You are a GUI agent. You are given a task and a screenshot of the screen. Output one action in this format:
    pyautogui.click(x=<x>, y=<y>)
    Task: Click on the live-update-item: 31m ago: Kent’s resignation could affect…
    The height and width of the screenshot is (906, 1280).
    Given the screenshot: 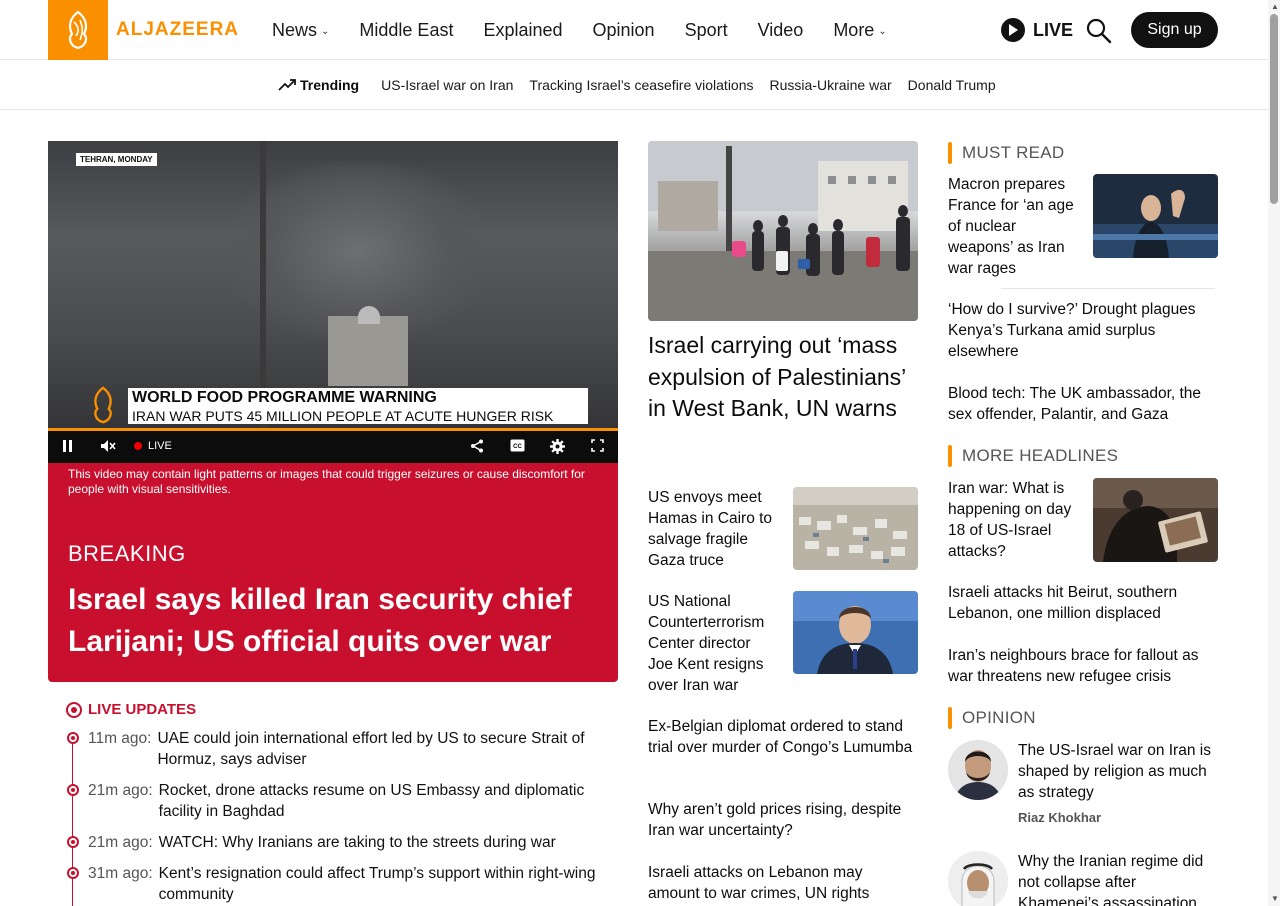 What is the action you would take?
    pyautogui.click(x=341, y=884)
    